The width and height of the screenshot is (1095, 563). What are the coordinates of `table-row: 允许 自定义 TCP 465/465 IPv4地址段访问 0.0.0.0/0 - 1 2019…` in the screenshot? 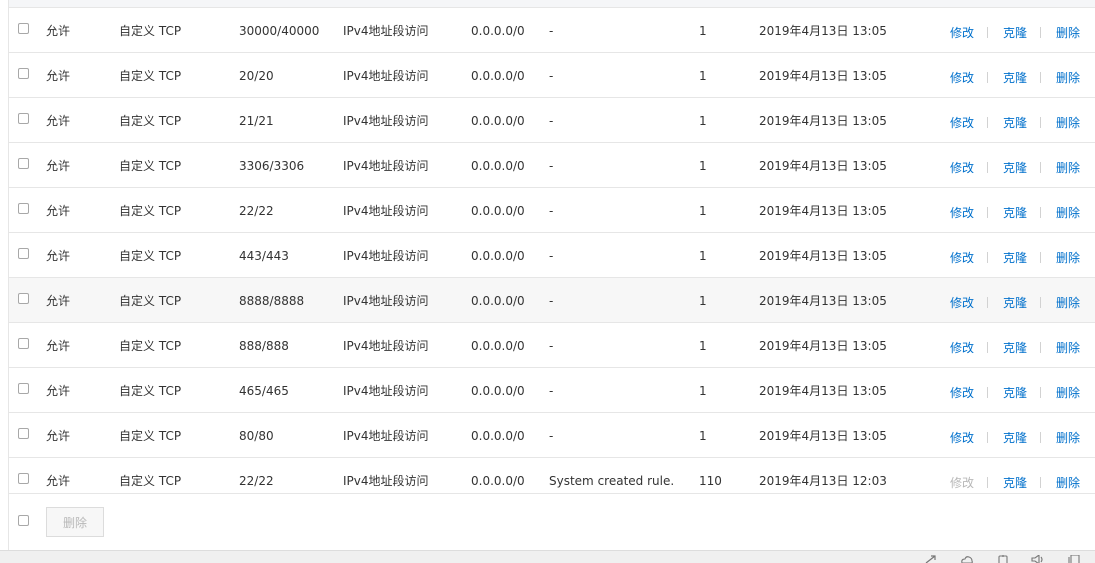 It's located at (552, 390).